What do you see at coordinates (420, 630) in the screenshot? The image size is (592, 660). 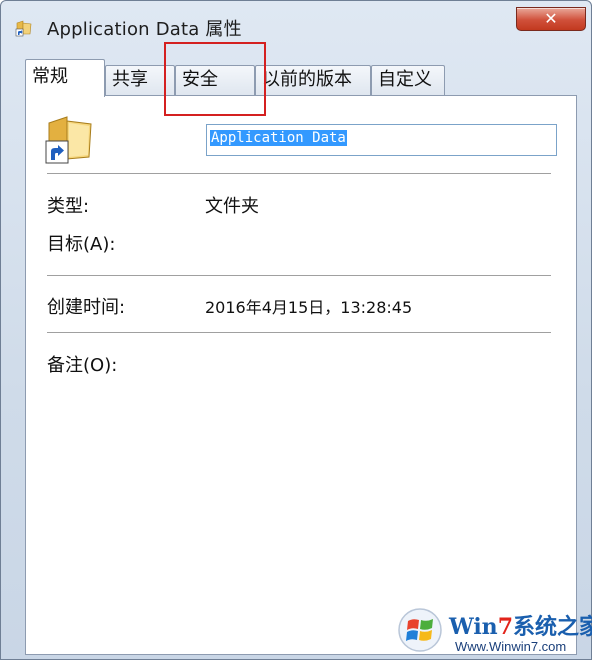 I see `windows-logo-icon` at bounding box center [420, 630].